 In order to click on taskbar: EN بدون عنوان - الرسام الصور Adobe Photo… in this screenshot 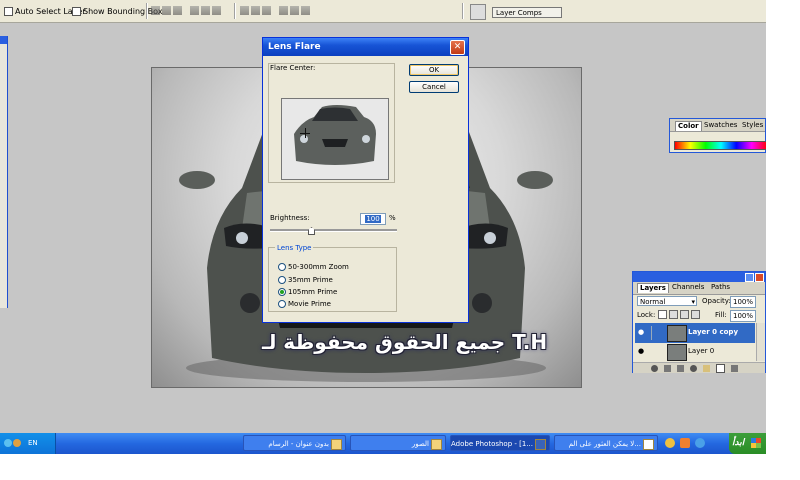, I will do `click(383, 443)`.